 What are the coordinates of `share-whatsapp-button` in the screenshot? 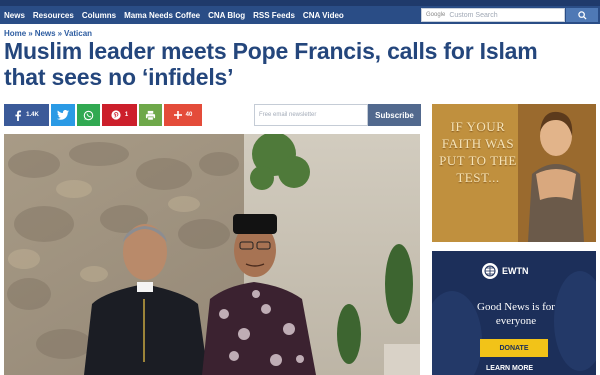 It's located at (88, 115).